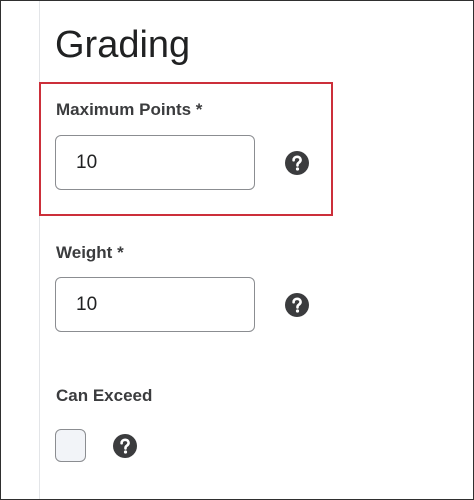  I want to click on max-points-help-icon, so click(297, 163).